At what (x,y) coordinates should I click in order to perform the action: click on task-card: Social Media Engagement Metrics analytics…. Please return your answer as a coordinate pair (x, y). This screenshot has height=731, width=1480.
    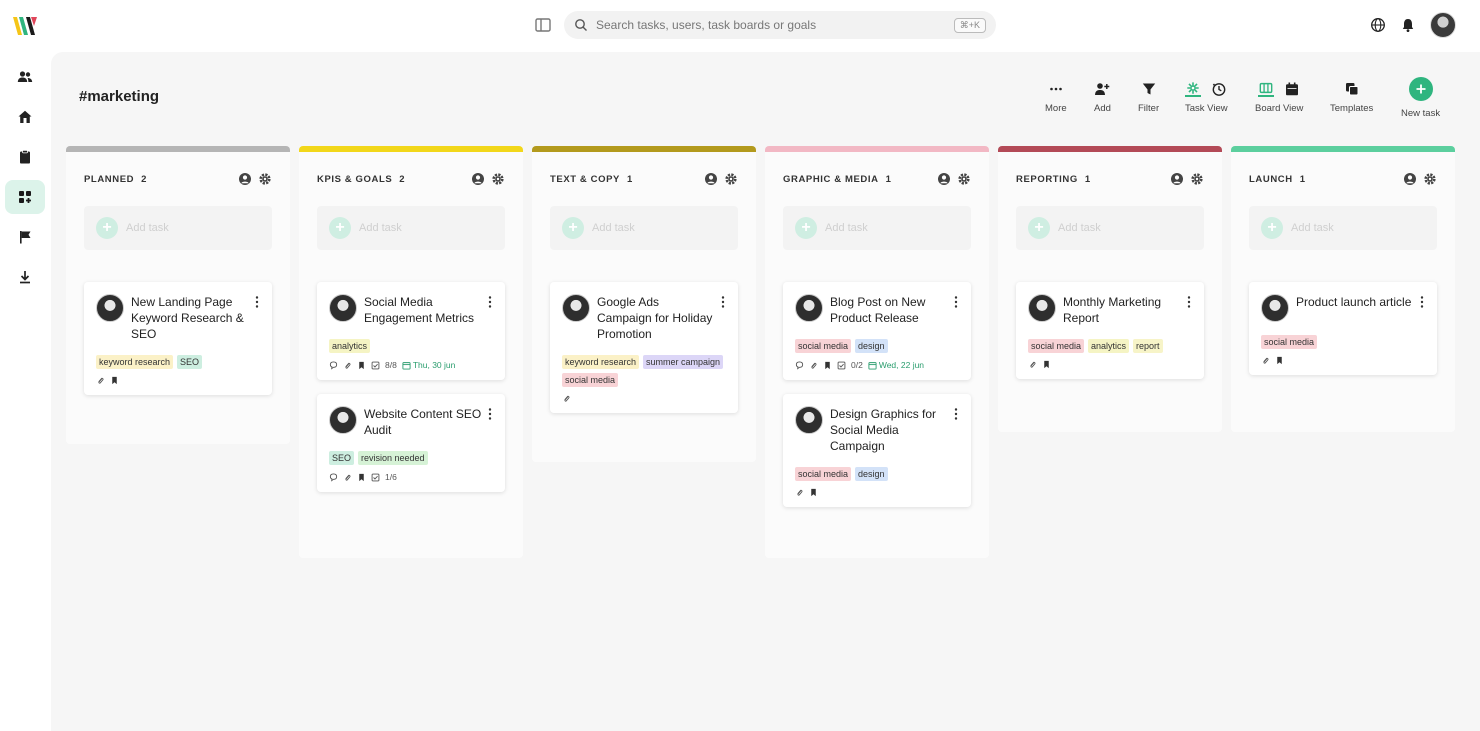
    Looking at the image, I should click on (411, 331).